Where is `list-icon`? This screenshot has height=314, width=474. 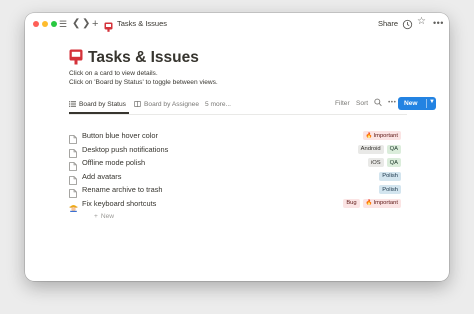 list-icon is located at coordinates (72, 104).